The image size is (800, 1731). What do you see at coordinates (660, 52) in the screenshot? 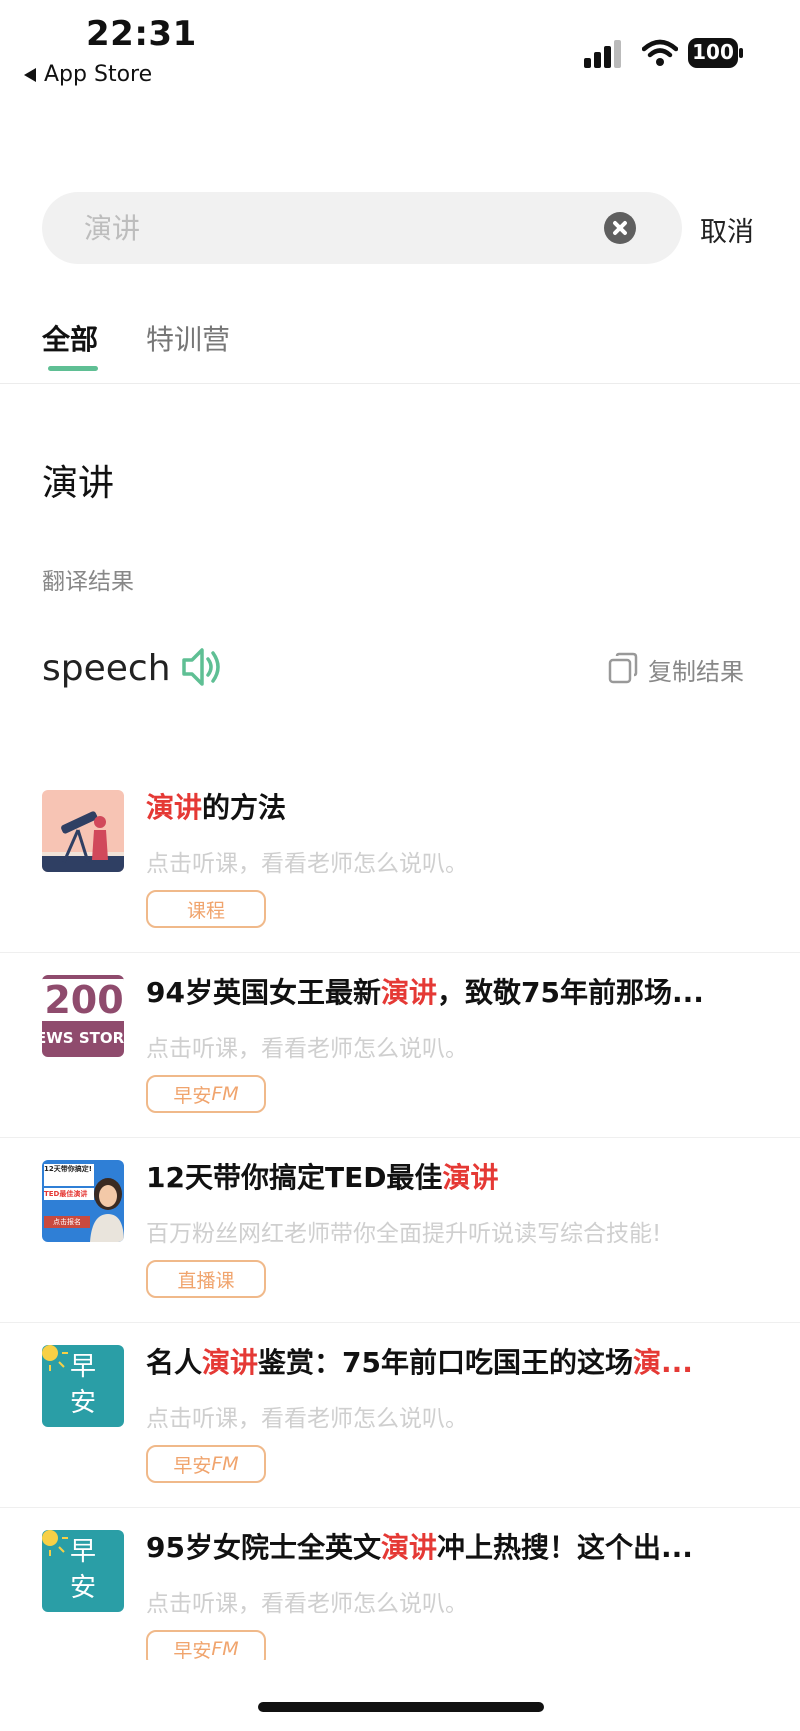
I see `wifi-icon` at bounding box center [660, 52].